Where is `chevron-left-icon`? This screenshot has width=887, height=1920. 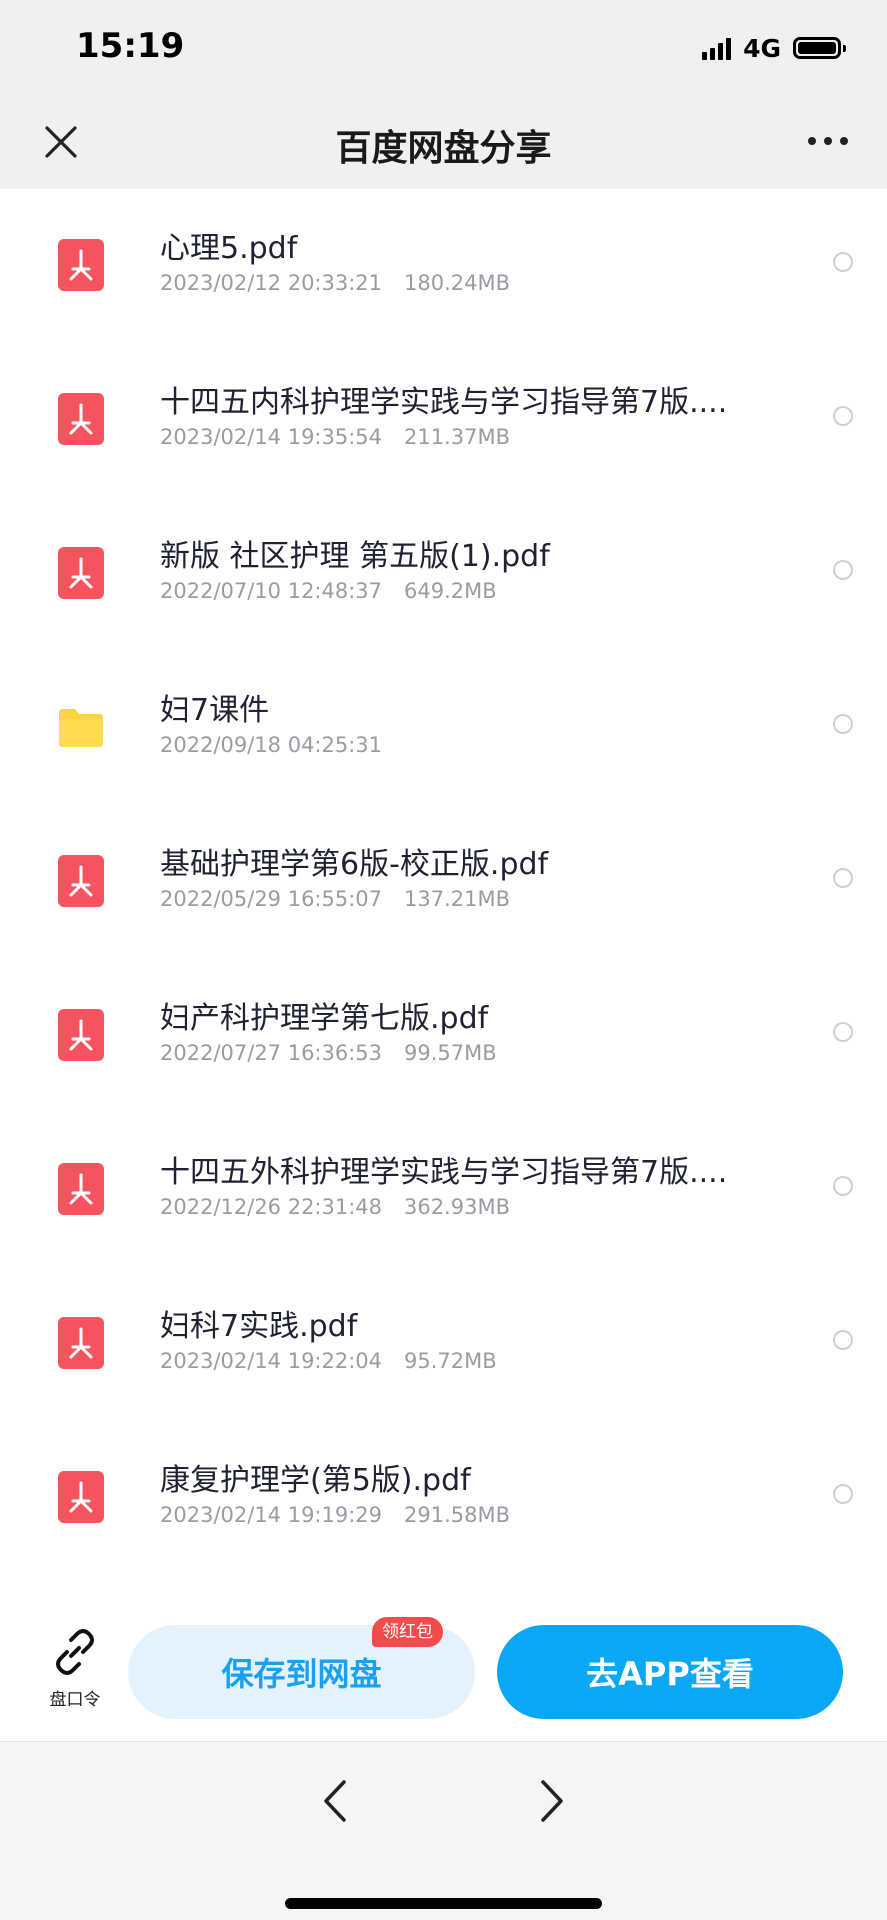
chevron-left-icon is located at coordinates (335, 1801).